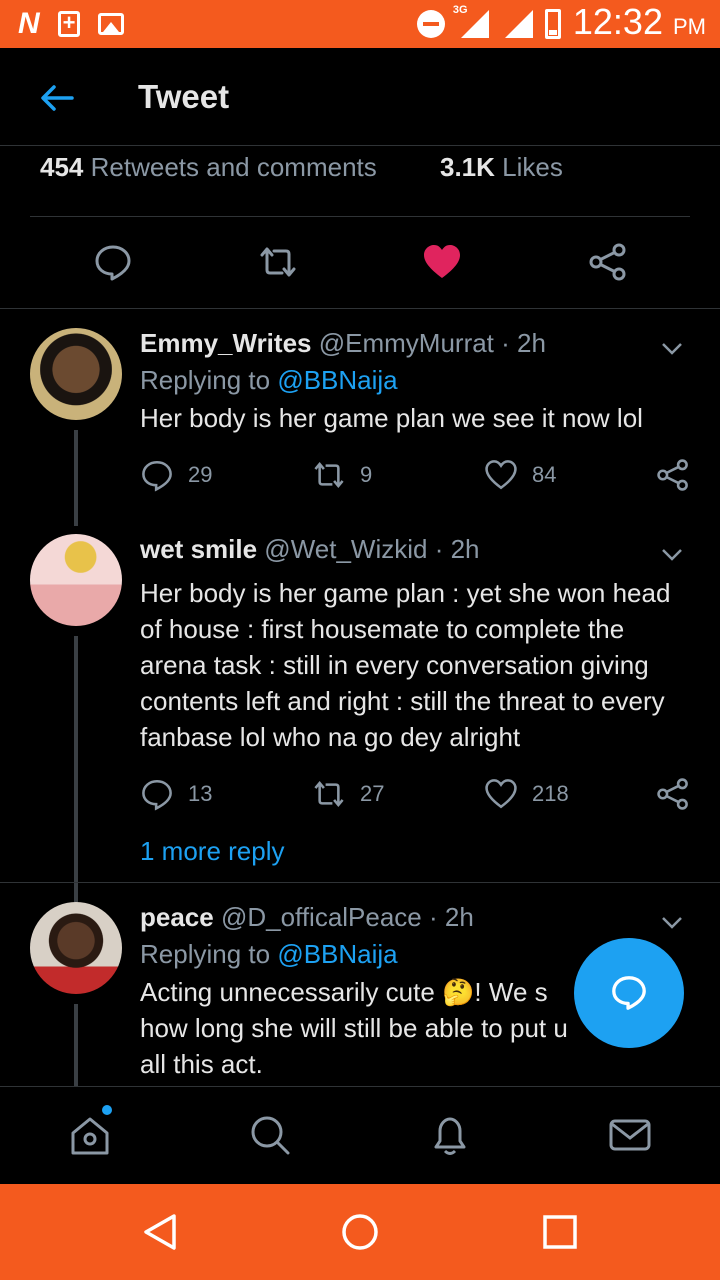 The width and height of the screenshot is (720, 1280). Describe the element at coordinates (348, 794) in the screenshot. I see `retweet-button: 27` at that location.